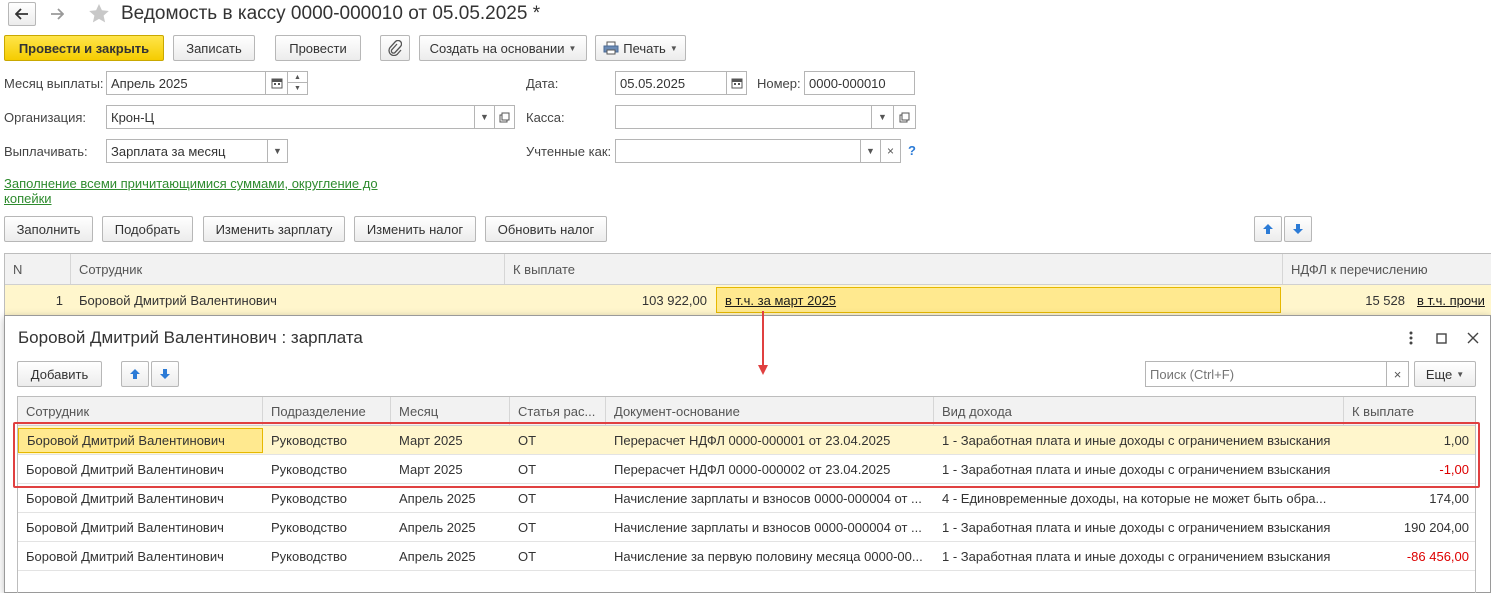 The width and height of the screenshot is (1491, 593). I want to click on row-tax-link: в т.ч. прочи, so click(1452, 300).